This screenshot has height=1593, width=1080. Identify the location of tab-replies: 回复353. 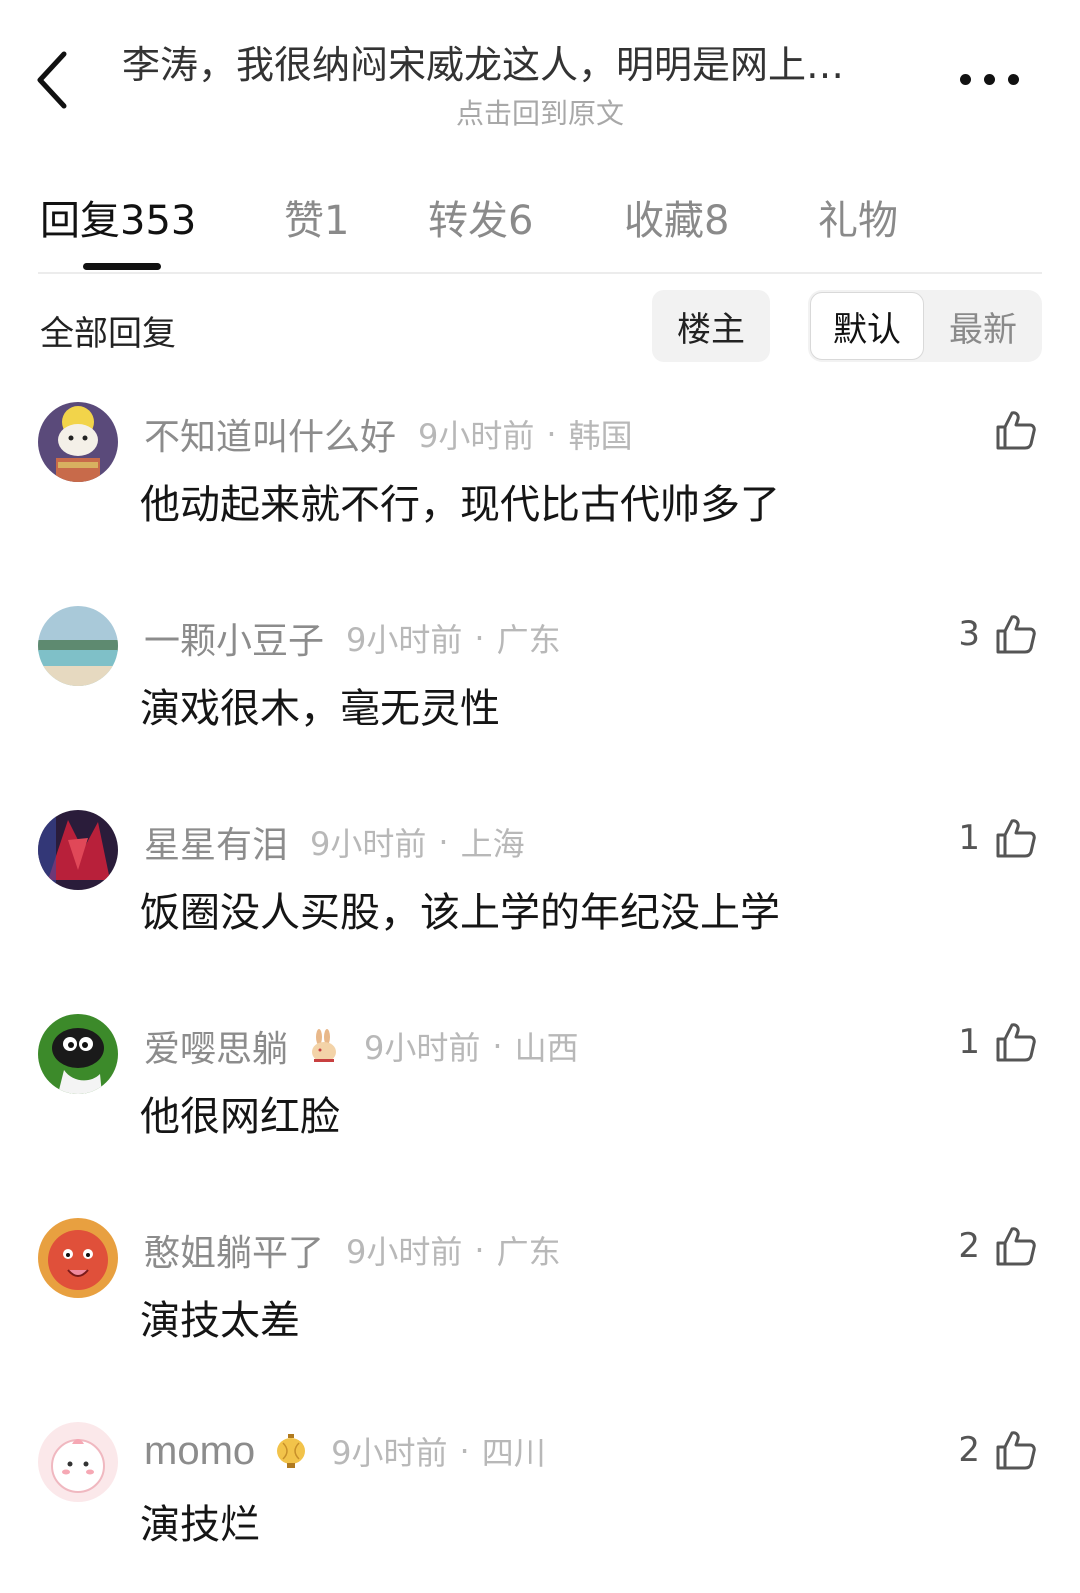
(118, 217).